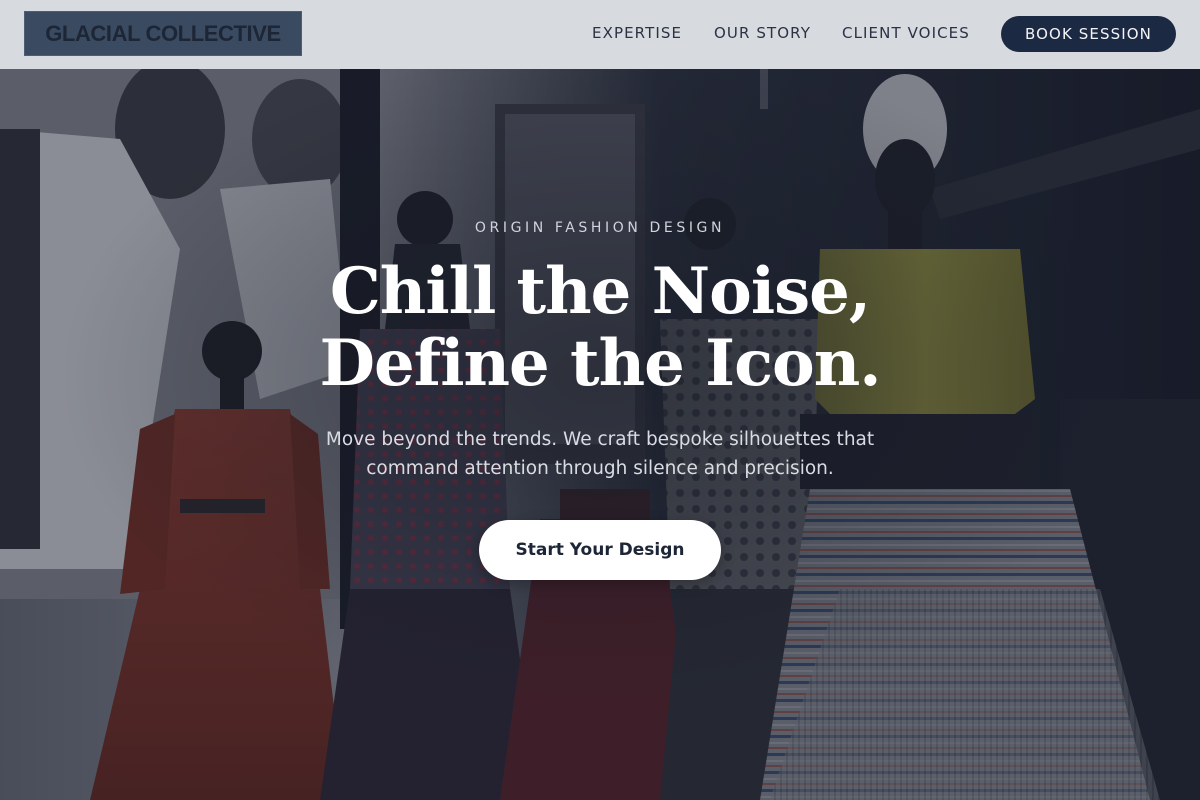  What do you see at coordinates (1088, 34) in the screenshot?
I see `book-session-button: BOOK SESSION` at bounding box center [1088, 34].